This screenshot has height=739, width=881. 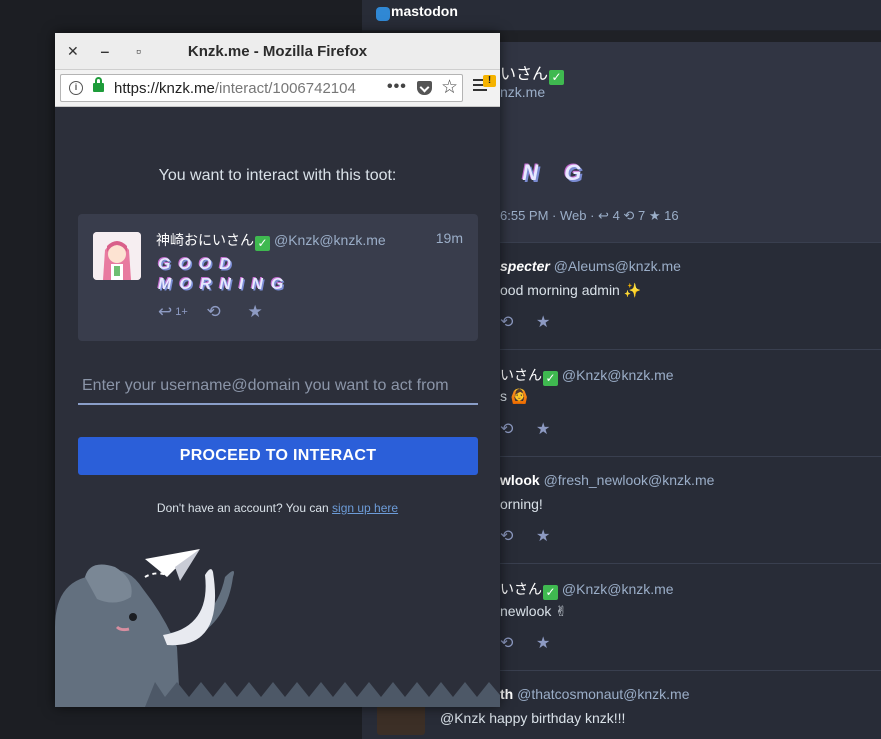 What do you see at coordinates (595, 694) in the screenshot?
I see `status-author: th @thatcosmonaut@knzk.me` at bounding box center [595, 694].